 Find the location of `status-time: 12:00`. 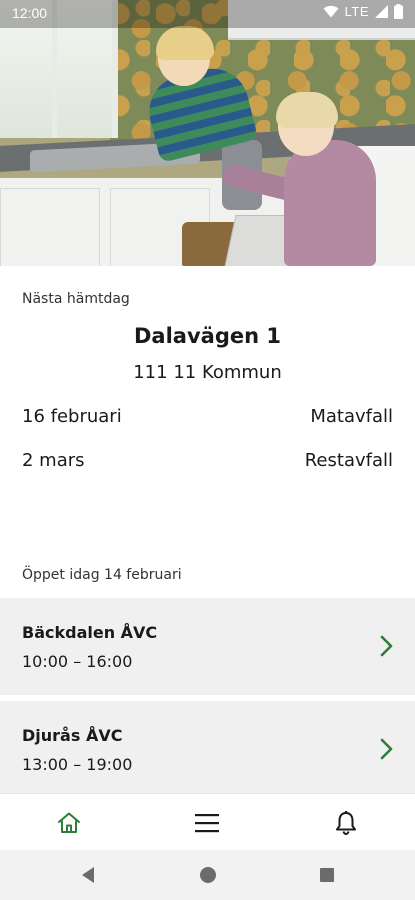

status-time: 12:00 is located at coordinates (30, 13).